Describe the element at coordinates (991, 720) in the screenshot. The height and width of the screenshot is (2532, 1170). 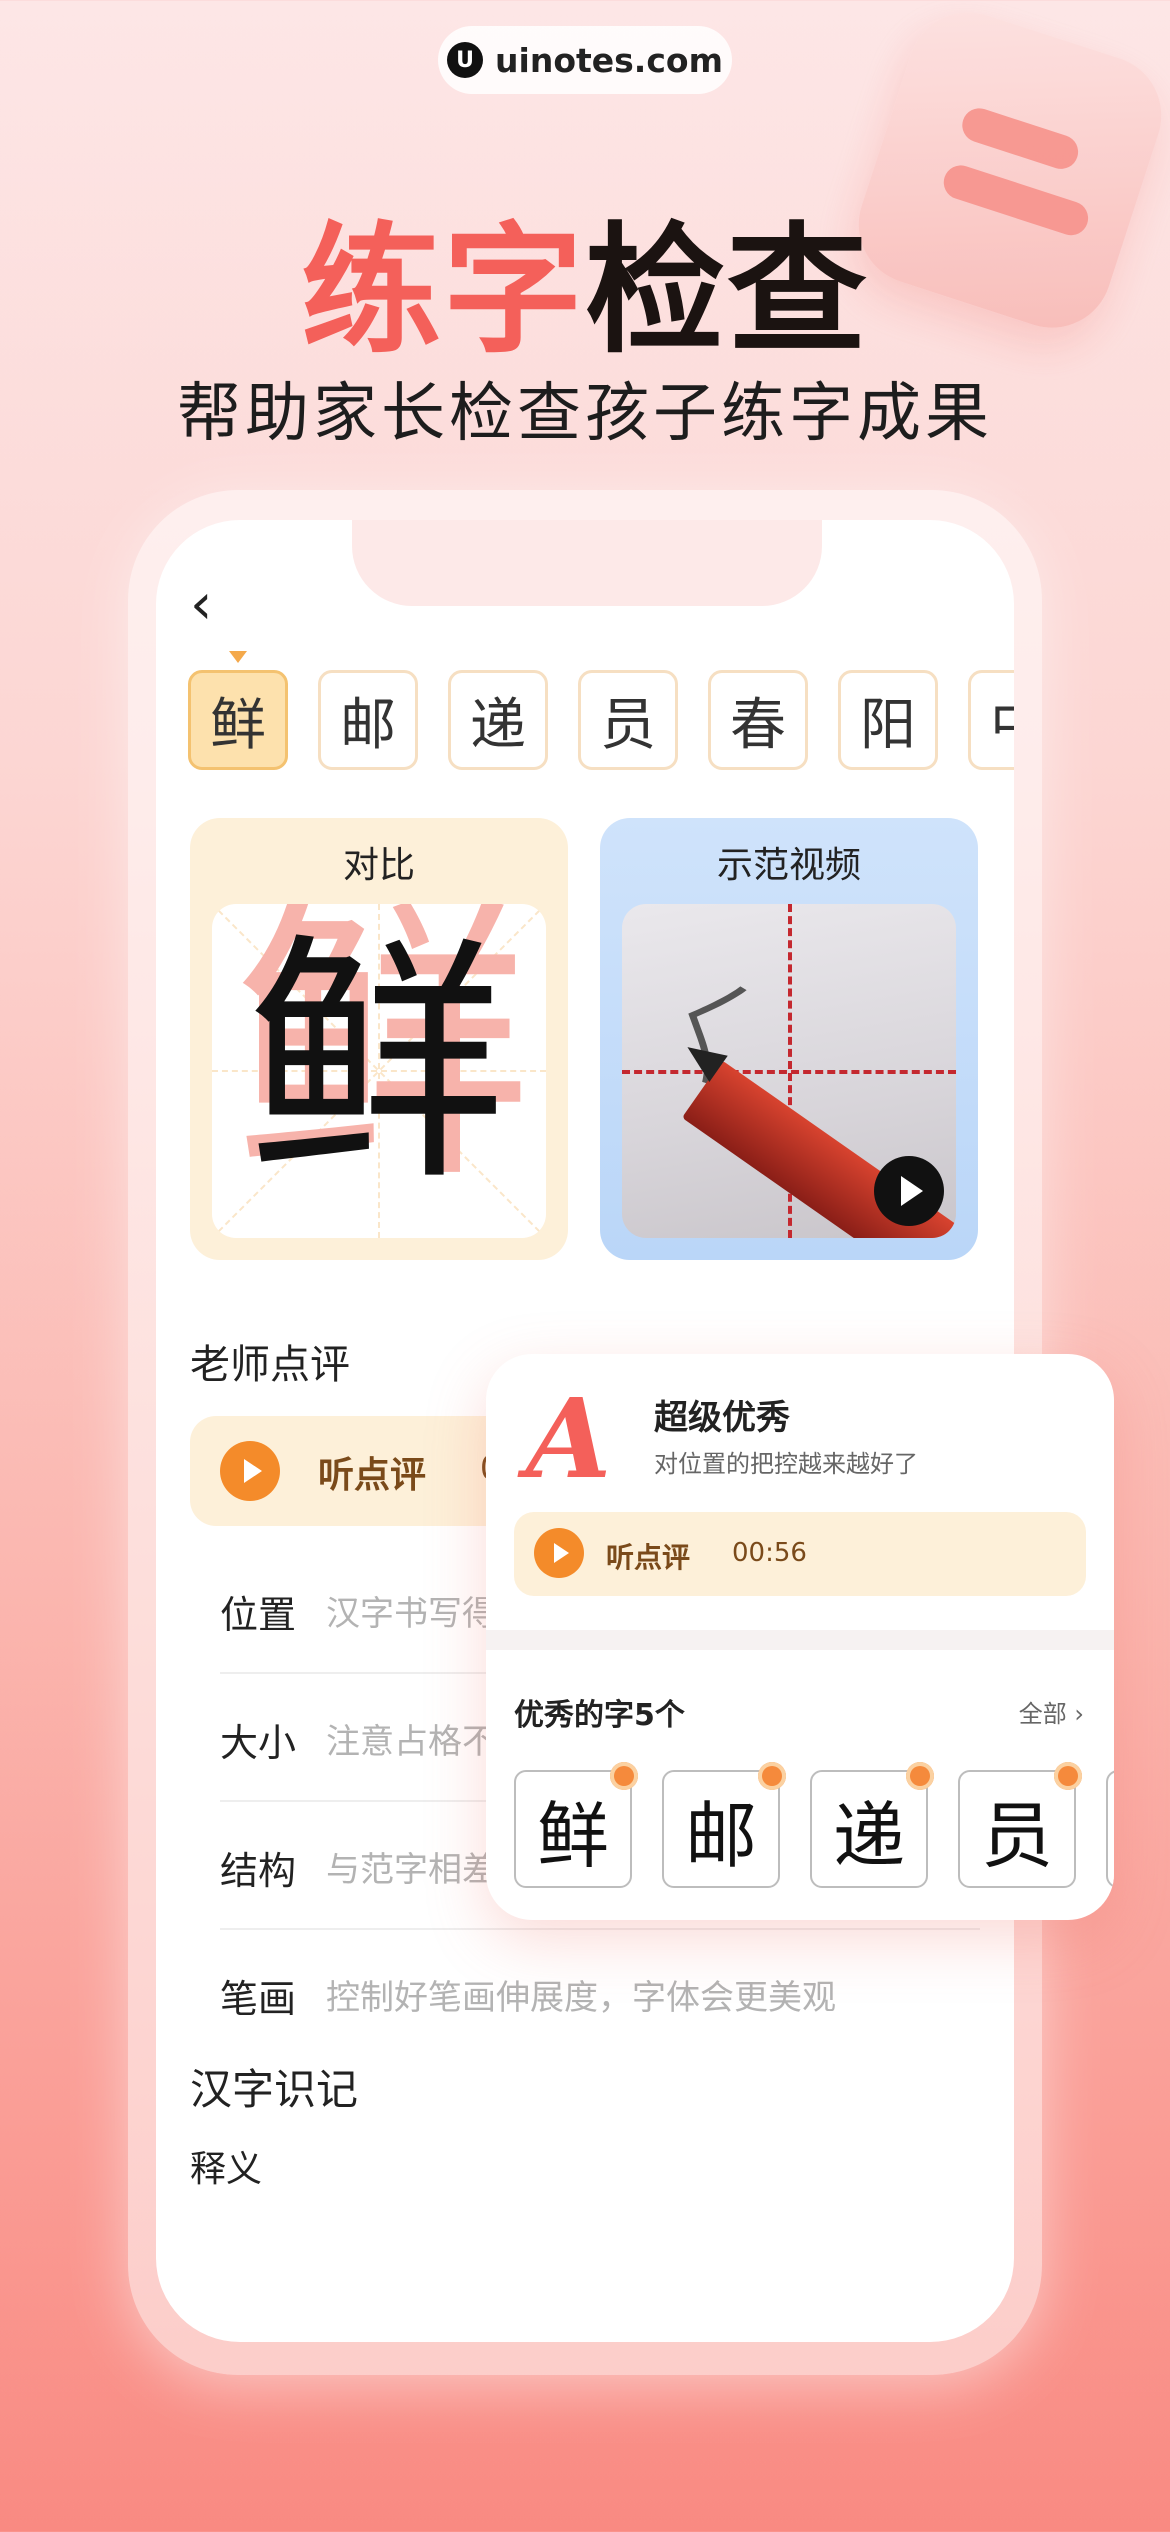
I see `char-tab-7: 中` at that location.